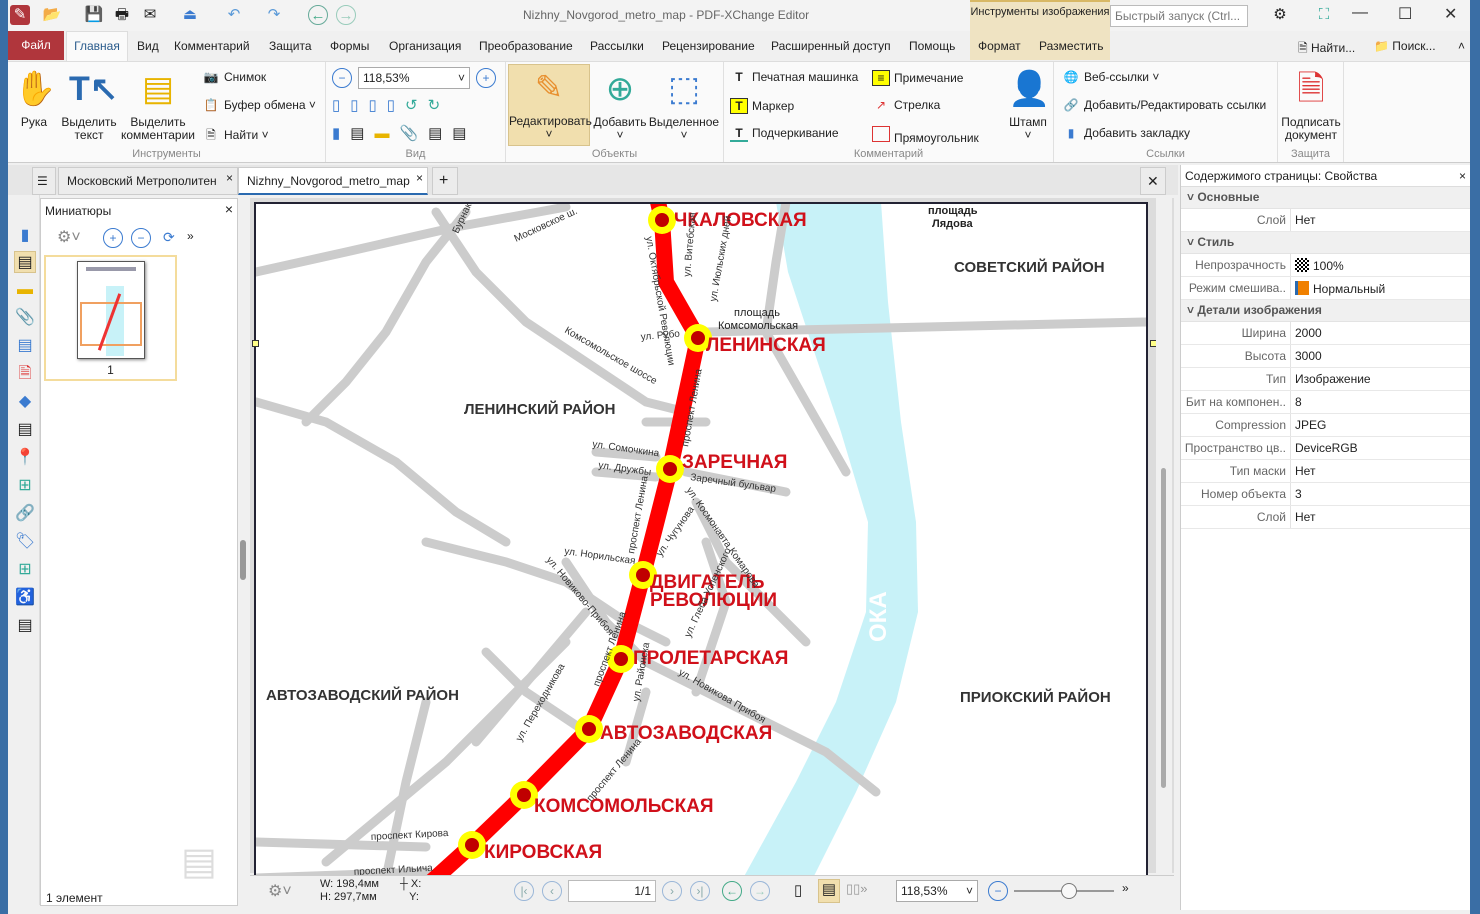 This screenshot has height=914, width=1480. Describe the element at coordinates (425, 46) in the screenshot. I see `tab-organize: Организация` at that location.